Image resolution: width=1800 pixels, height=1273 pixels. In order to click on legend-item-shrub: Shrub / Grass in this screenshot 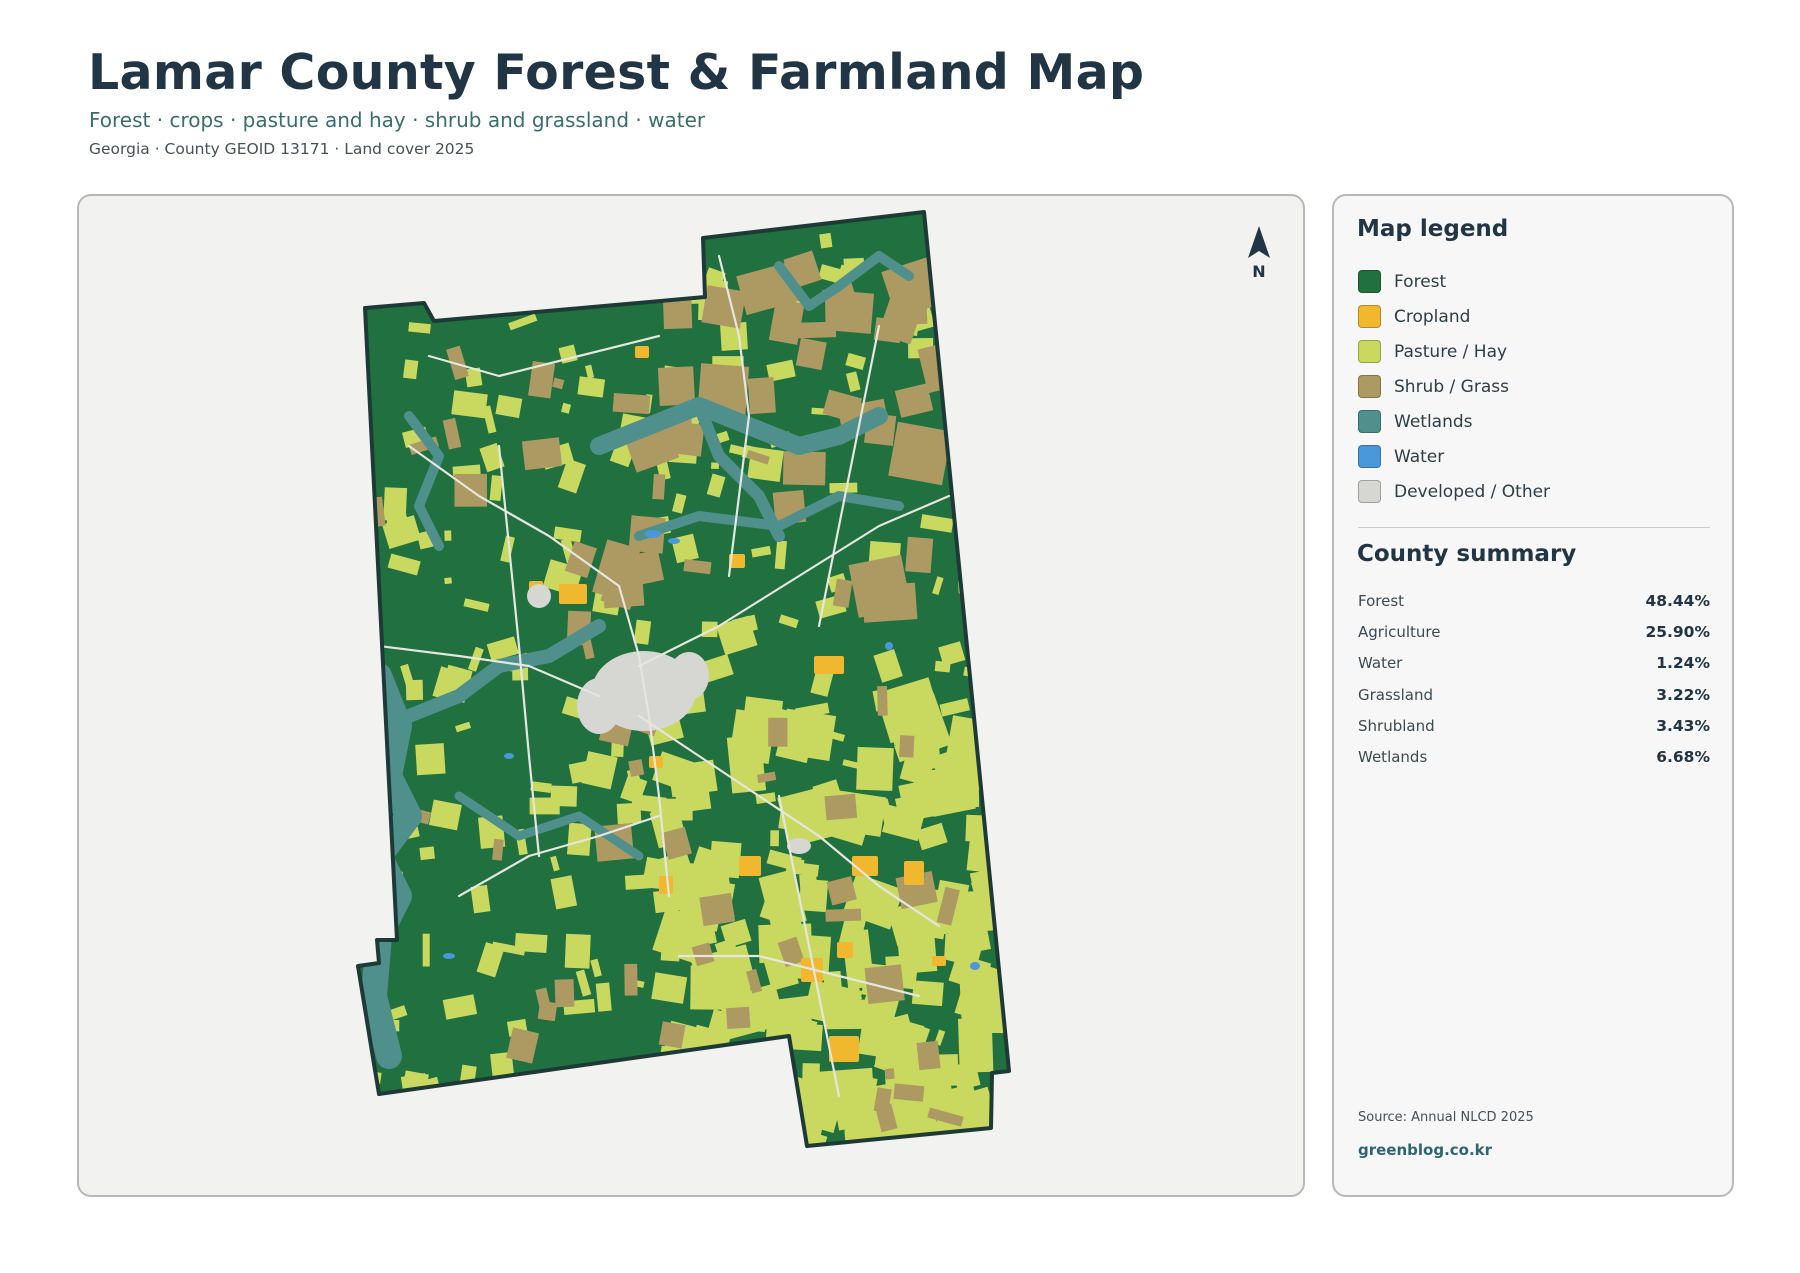, I will do `click(1538, 386)`.